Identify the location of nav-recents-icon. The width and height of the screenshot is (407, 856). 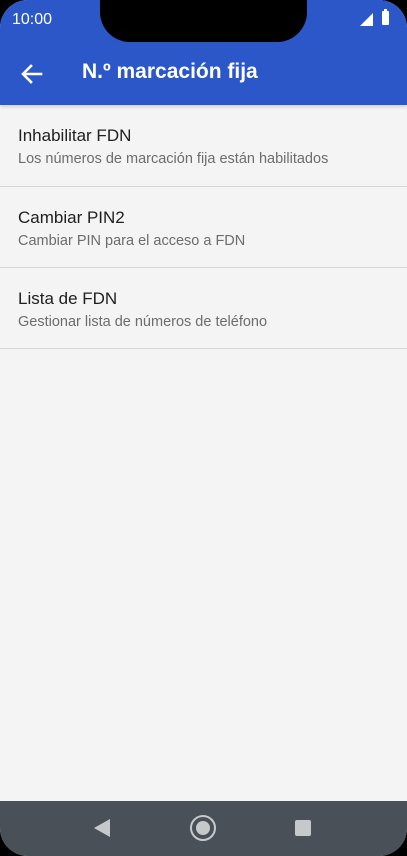
(303, 828).